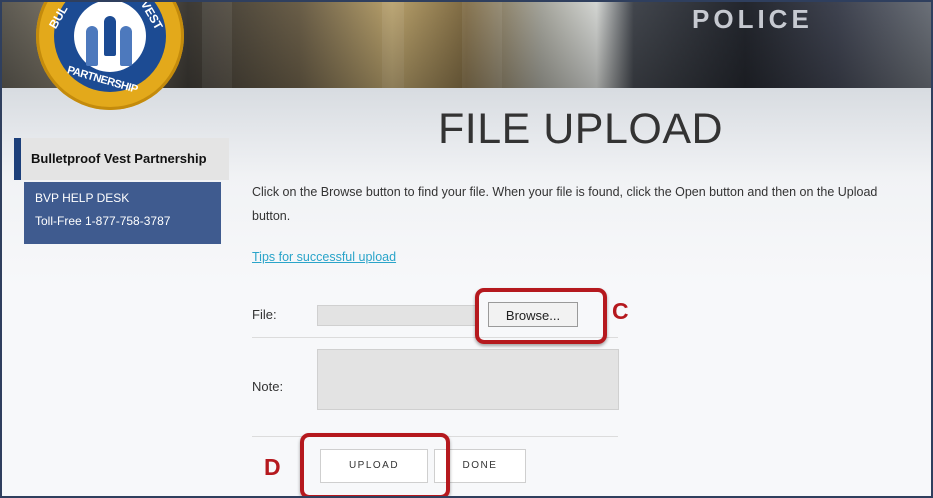 The width and height of the screenshot is (933, 498). Describe the element at coordinates (752, 19) in the screenshot. I see `banner-police-text: POLICE` at that location.